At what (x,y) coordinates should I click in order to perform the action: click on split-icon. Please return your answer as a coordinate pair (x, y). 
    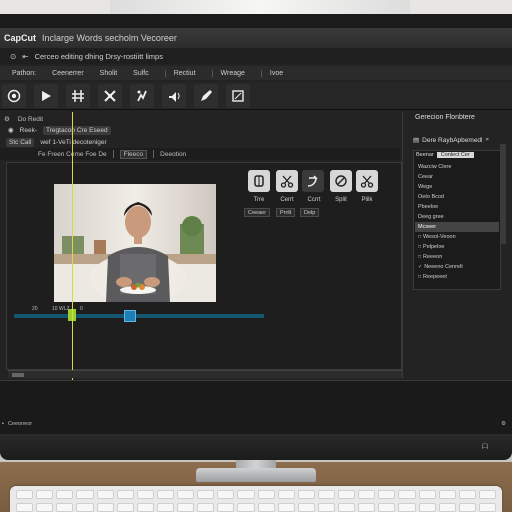
    Looking at the image, I should click on (341, 181).